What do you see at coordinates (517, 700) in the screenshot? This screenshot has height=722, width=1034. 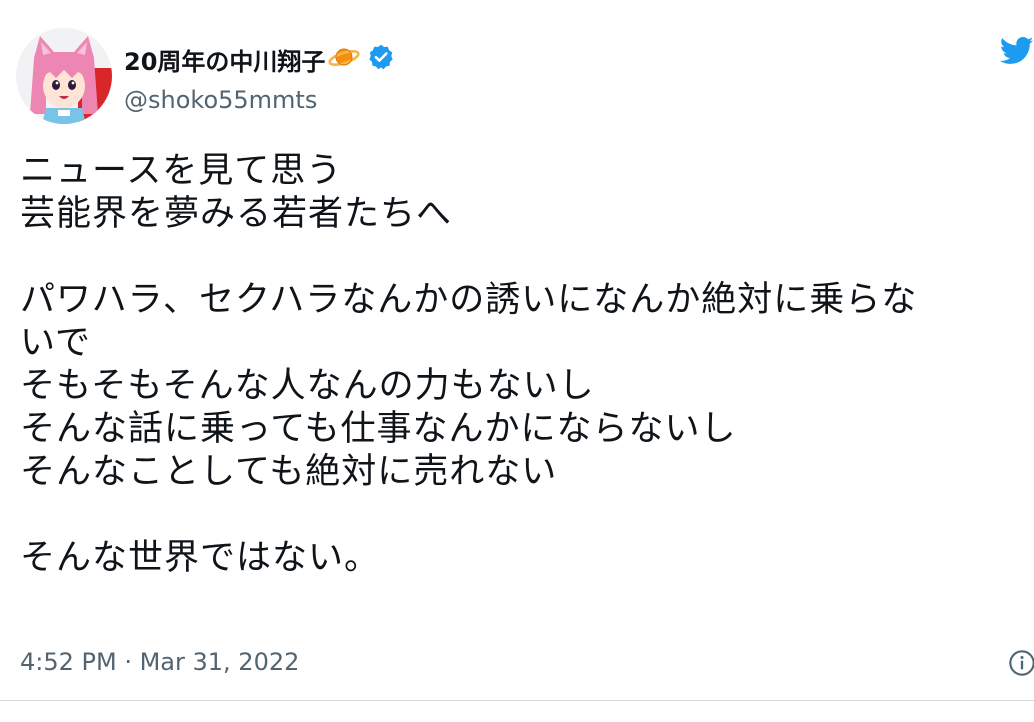 I see `divider` at bounding box center [517, 700].